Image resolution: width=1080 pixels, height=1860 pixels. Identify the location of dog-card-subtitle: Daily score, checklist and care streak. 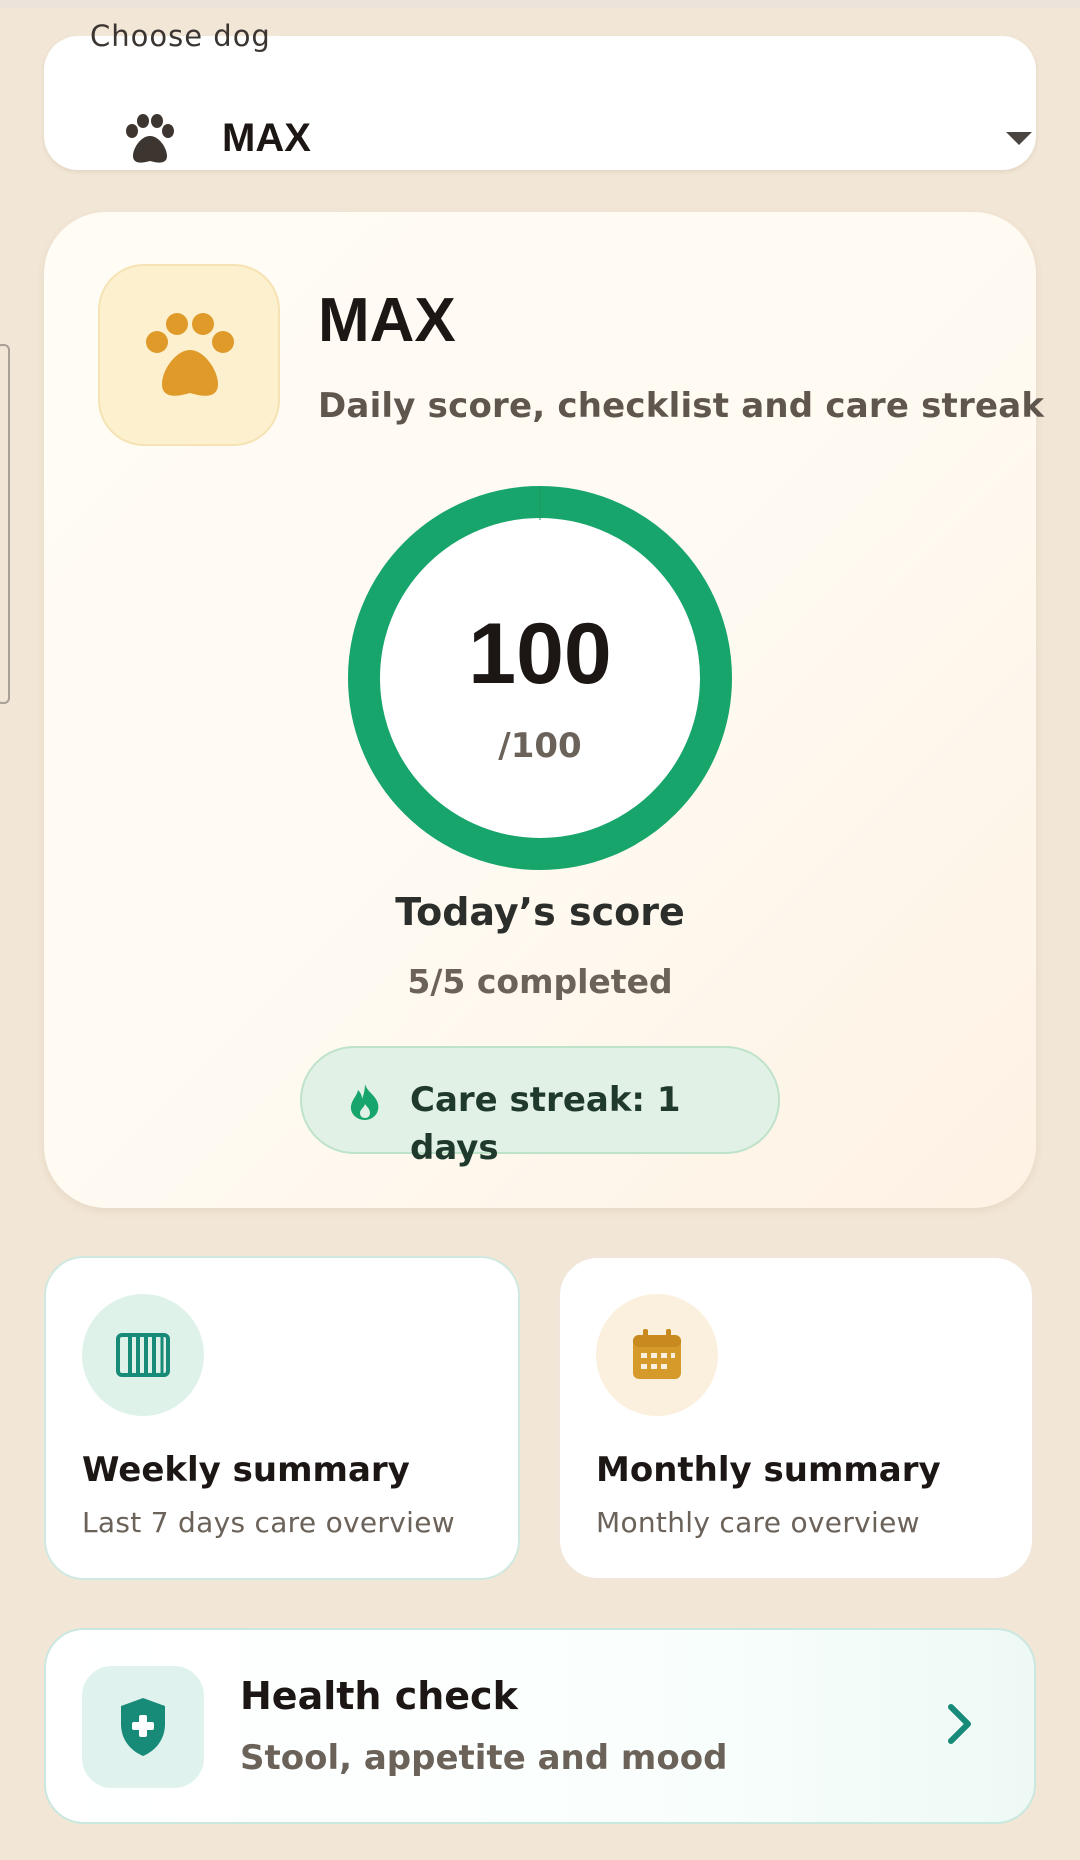
(681, 406).